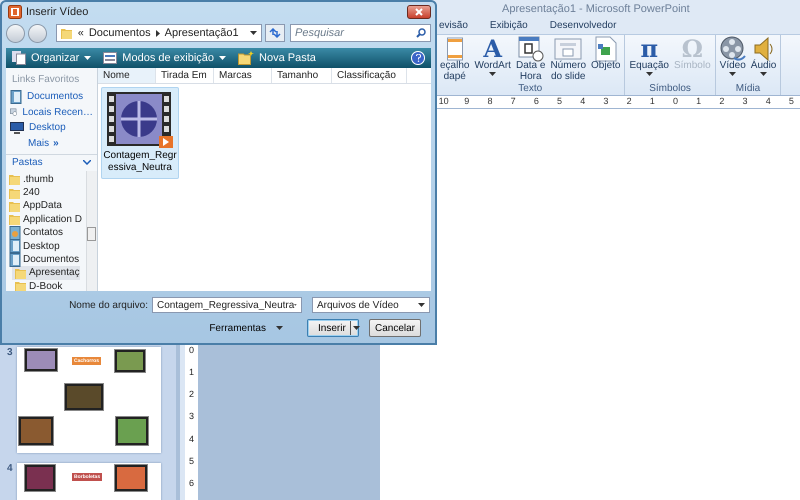  I want to click on forward-button, so click(37, 33).